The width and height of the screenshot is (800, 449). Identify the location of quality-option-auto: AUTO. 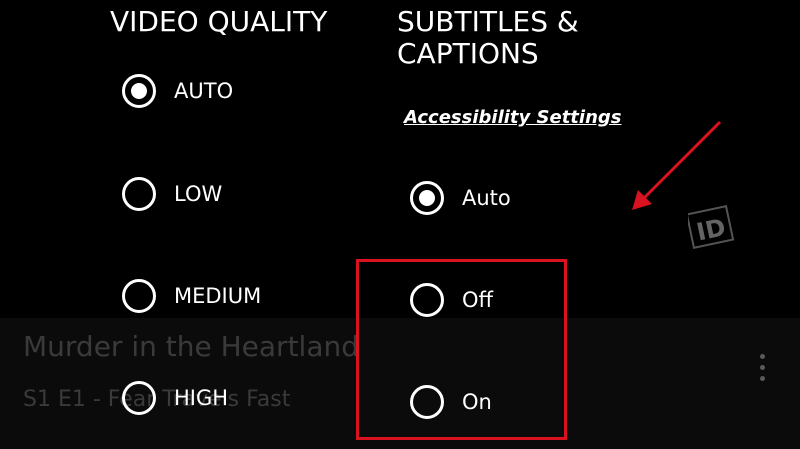
(177, 91).